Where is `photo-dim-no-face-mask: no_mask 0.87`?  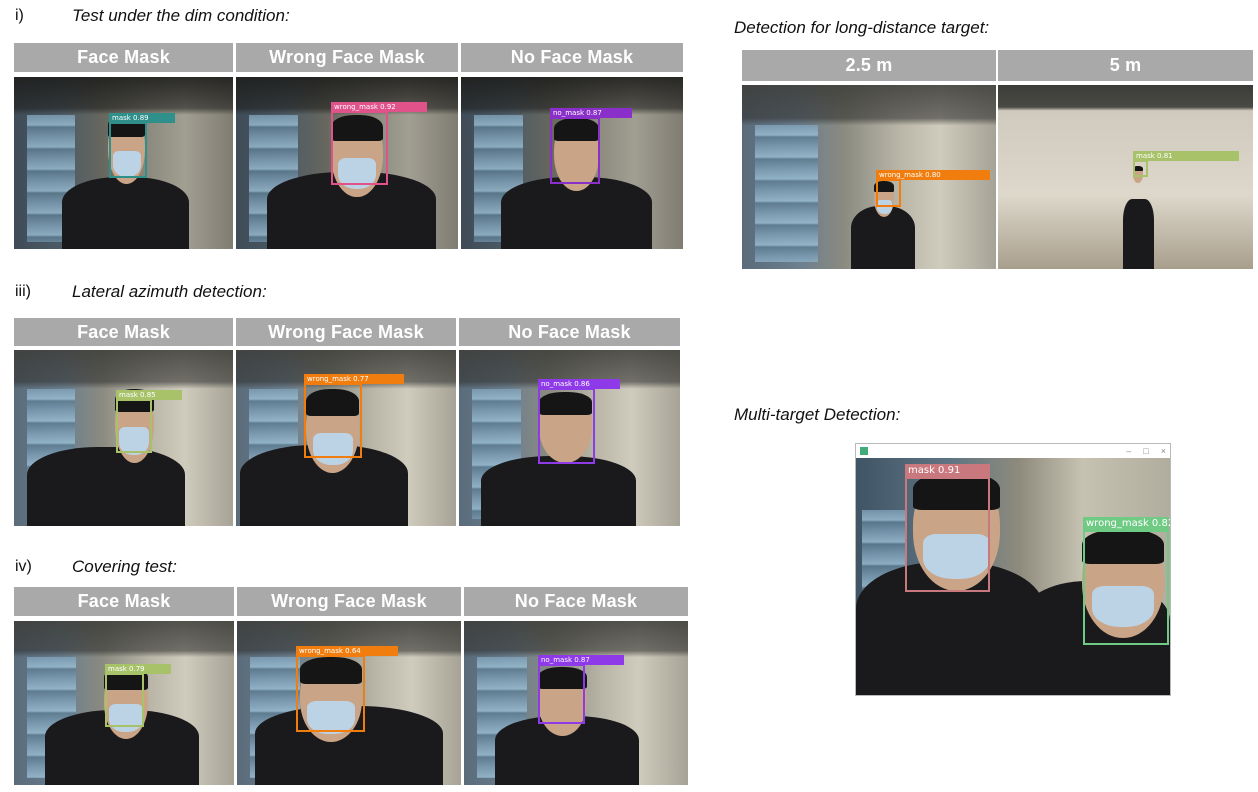 photo-dim-no-face-mask: no_mask 0.87 is located at coordinates (572, 163).